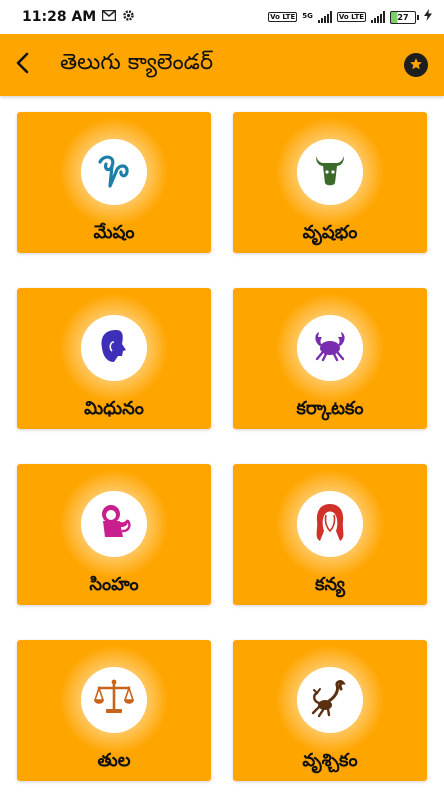 This screenshot has width=444, height=800. Describe the element at coordinates (428, 17) in the screenshot. I see `charging-icon` at that location.